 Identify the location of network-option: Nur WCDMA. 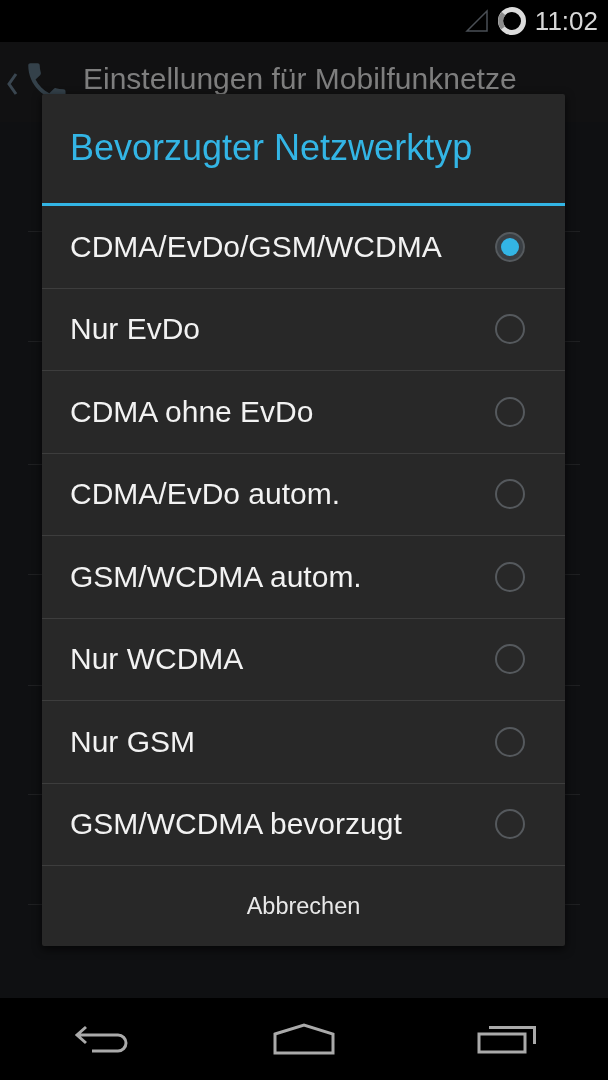
(303, 659).